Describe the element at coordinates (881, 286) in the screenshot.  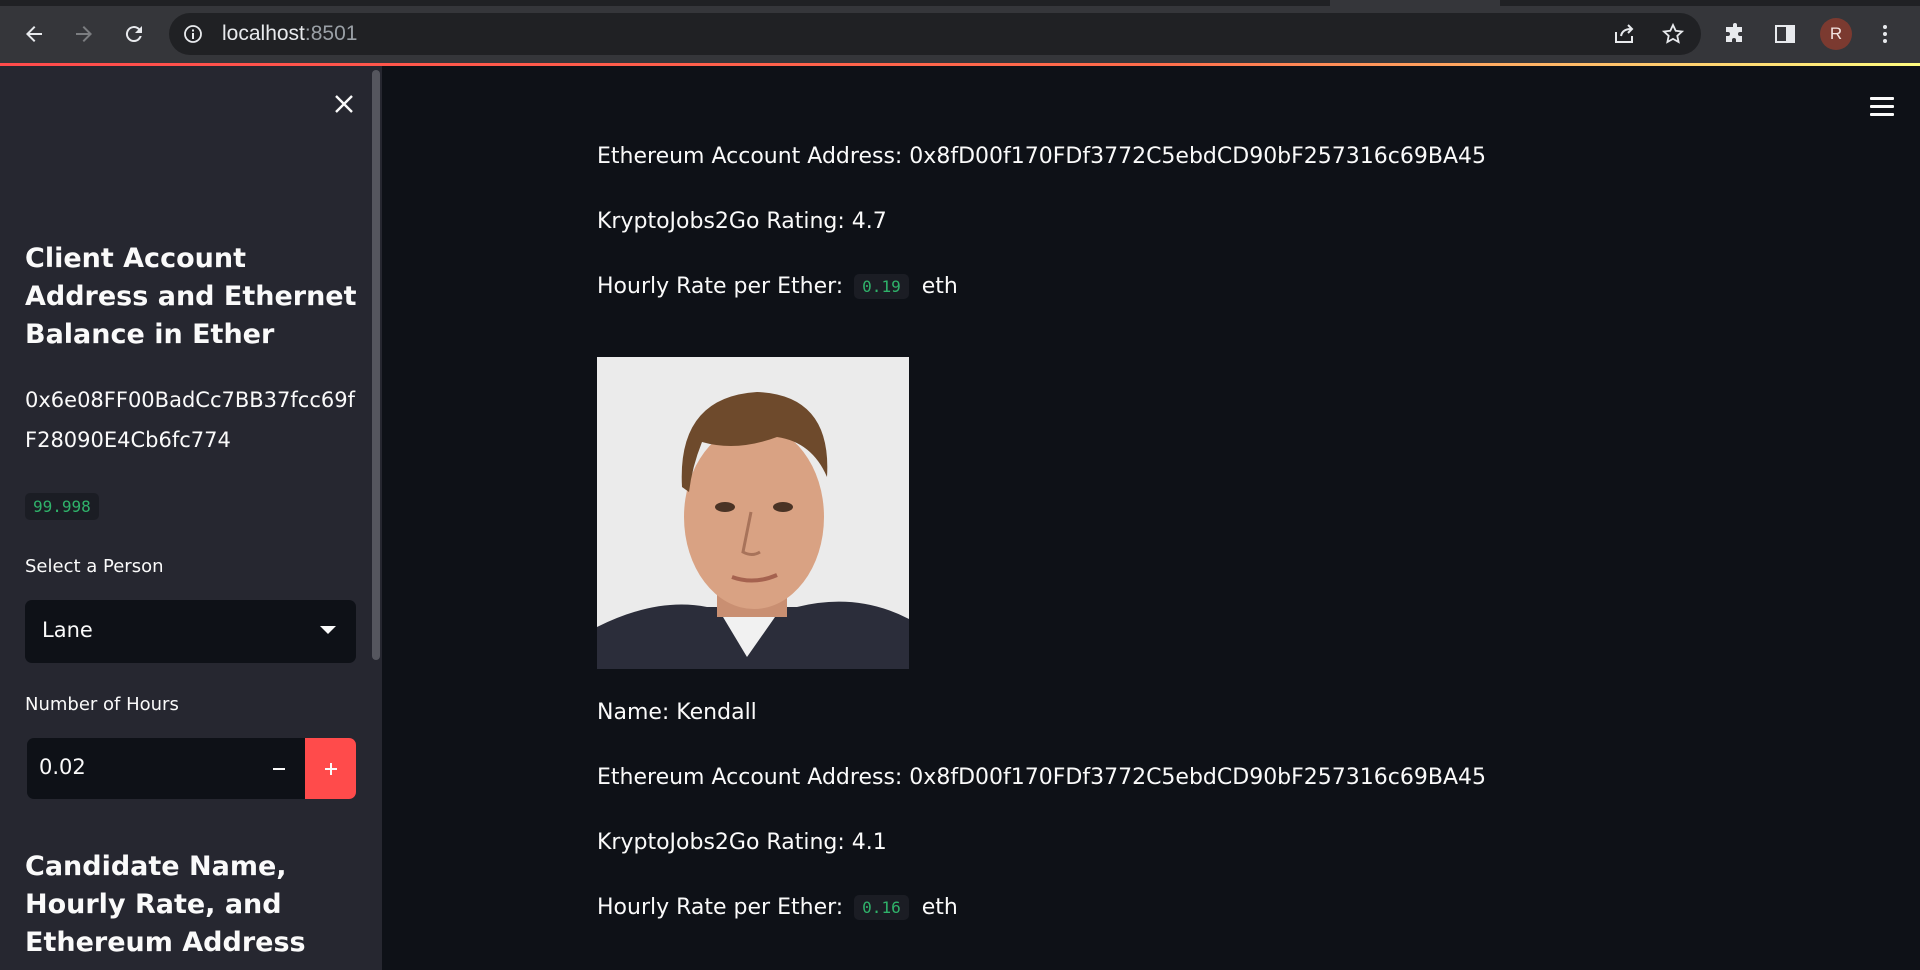
I see `rate-value: 0.19` at that location.